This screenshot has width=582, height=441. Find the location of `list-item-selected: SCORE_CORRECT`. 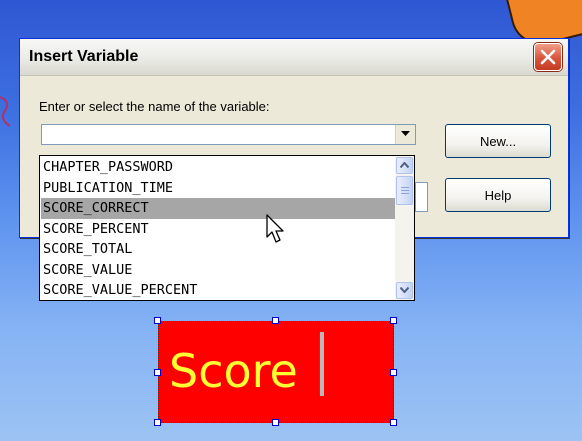

list-item-selected: SCORE_CORRECT is located at coordinates (218, 208).